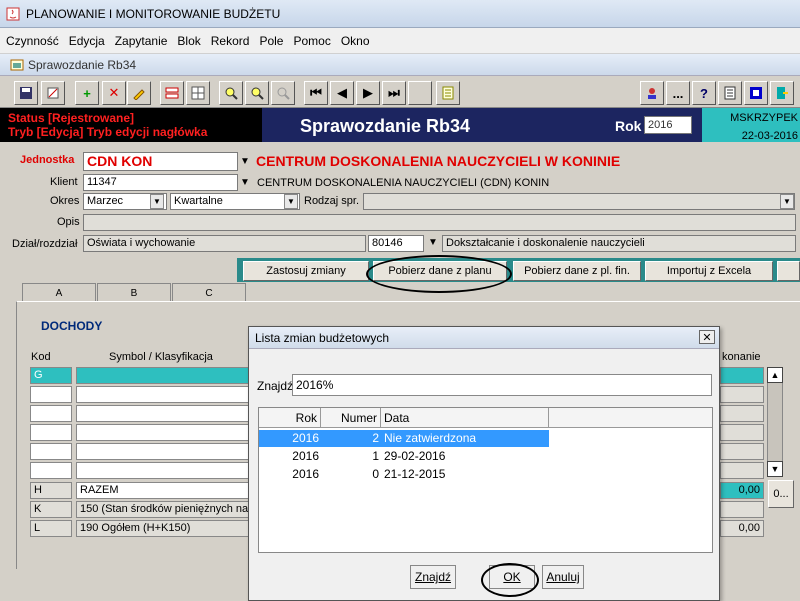 The width and height of the screenshot is (800, 601). I want to click on rok-input: 2016, so click(668, 125).